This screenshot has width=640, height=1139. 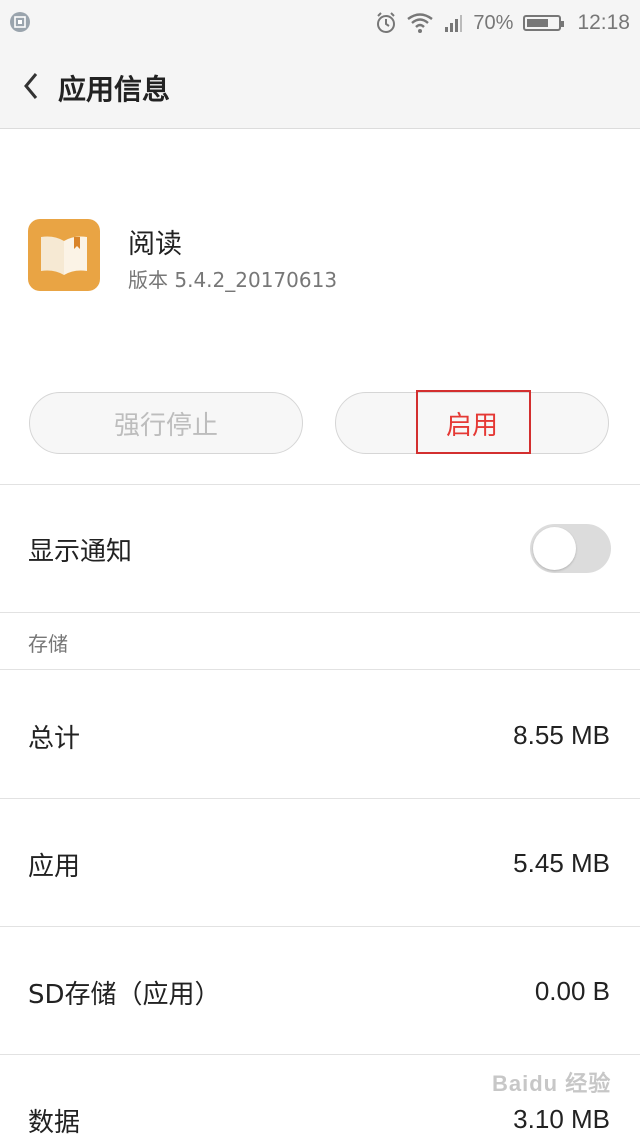 I want to click on title-bar: 应用信息, so click(x=320, y=87).